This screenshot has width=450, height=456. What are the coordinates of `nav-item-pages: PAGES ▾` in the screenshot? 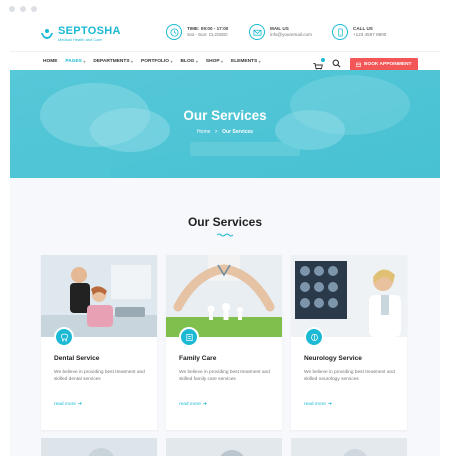 It's located at (75, 61).